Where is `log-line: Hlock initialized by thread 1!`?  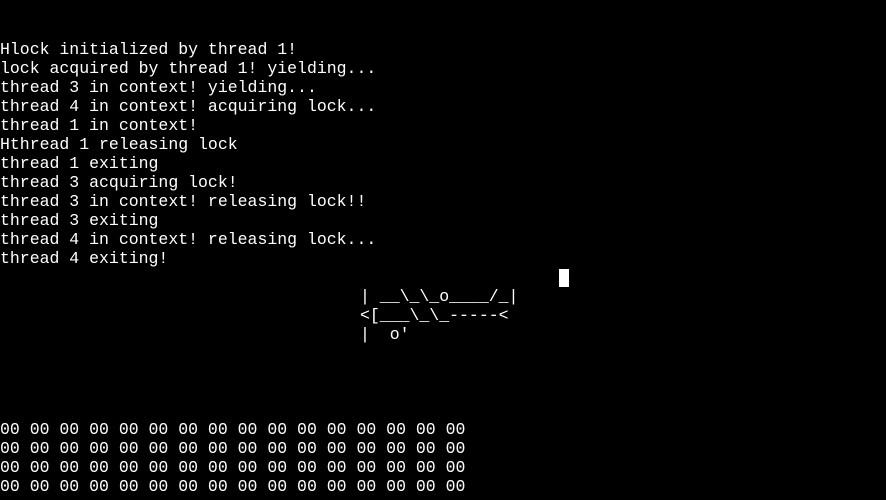
log-line: Hlock initialized by thread 1! is located at coordinates (149, 49).